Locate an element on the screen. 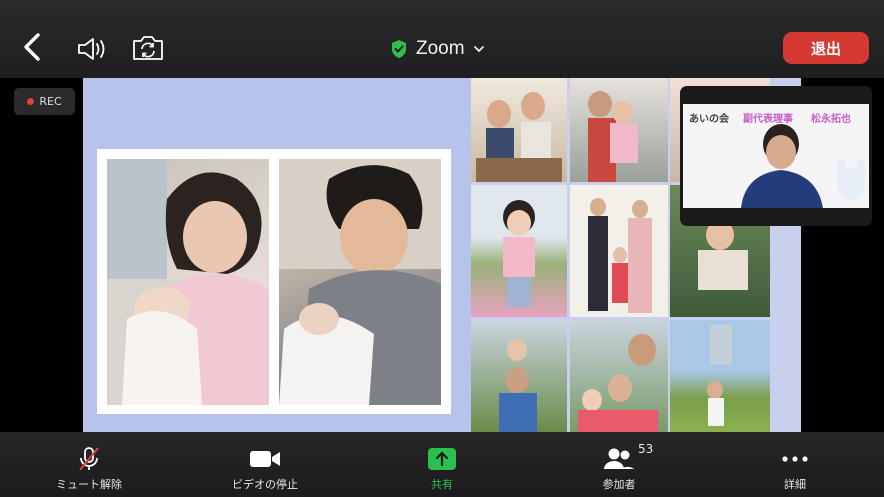 The image size is (884, 497). speaker-button is located at coordinates (92, 49).